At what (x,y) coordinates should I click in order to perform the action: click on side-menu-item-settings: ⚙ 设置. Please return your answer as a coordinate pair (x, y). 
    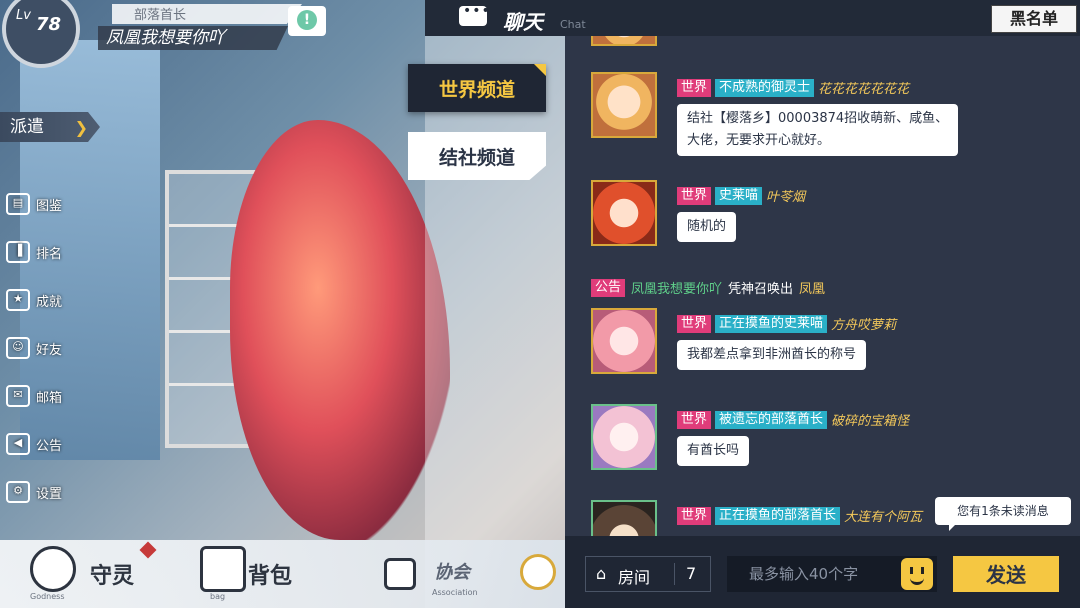
    Looking at the image, I should click on (40, 492).